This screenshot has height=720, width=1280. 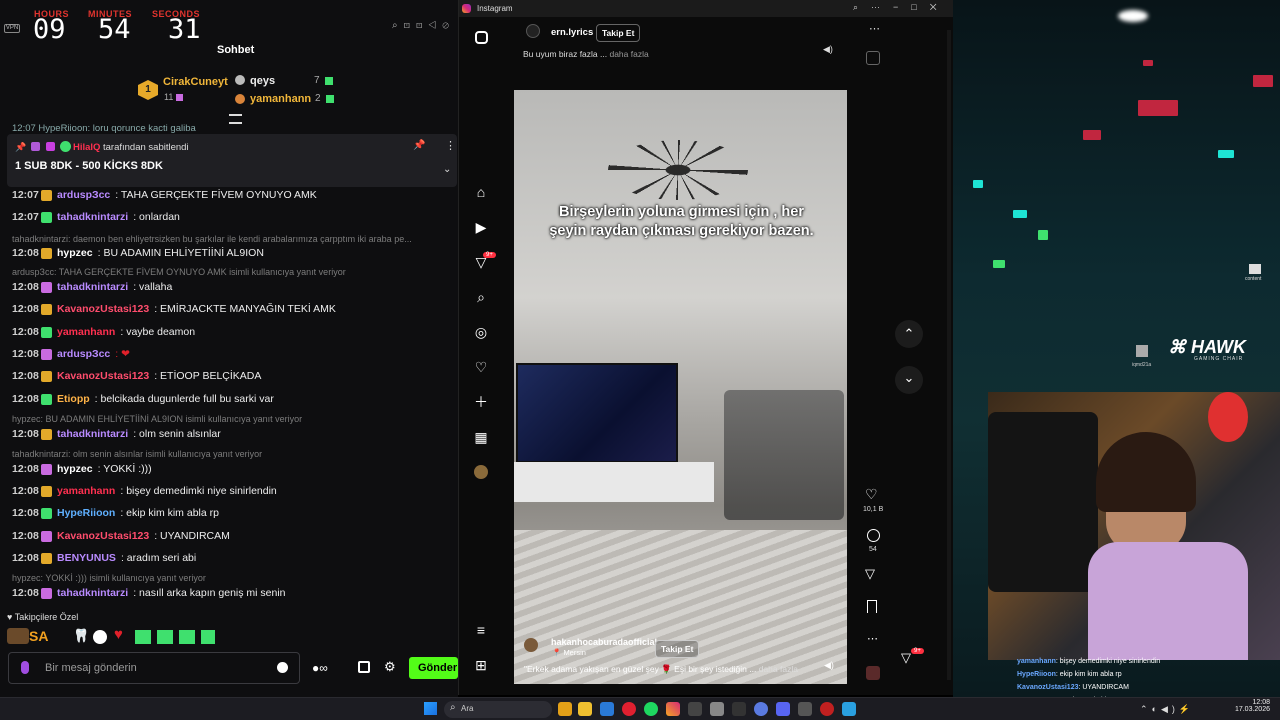 I want to click on dashboard-icon: ▦, so click(x=481, y=437).